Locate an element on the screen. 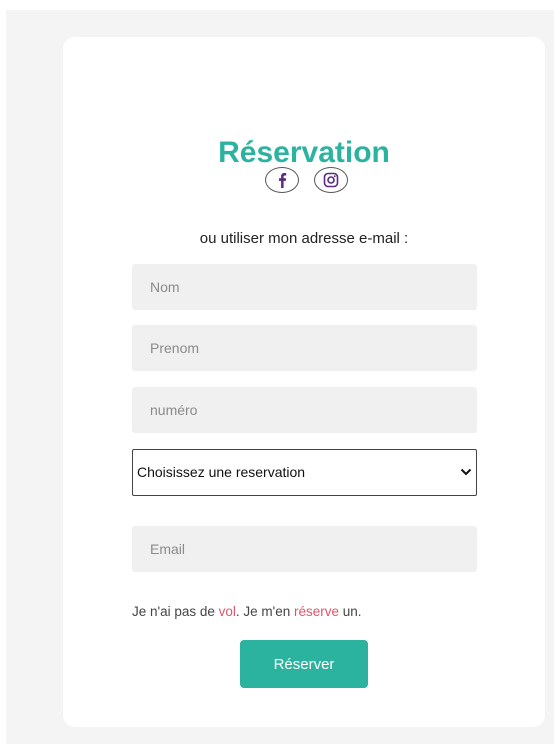  reserve-button: Réserver is located at coordinates (304, 664).